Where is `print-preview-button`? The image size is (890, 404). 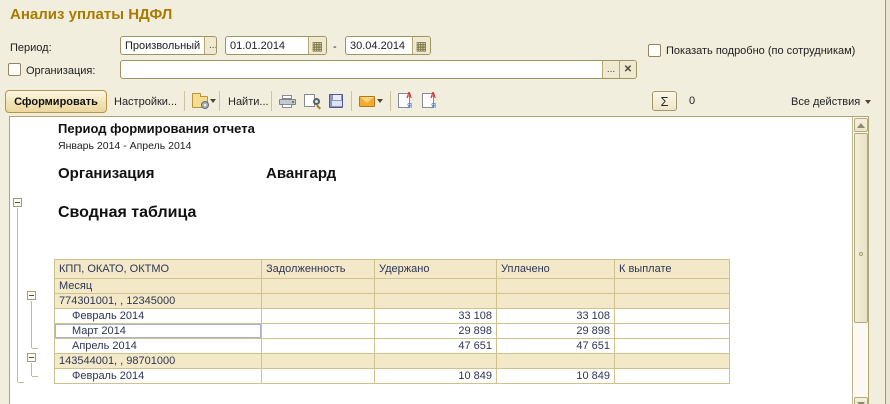
print-preview-button is located at coordinates (312, 101).